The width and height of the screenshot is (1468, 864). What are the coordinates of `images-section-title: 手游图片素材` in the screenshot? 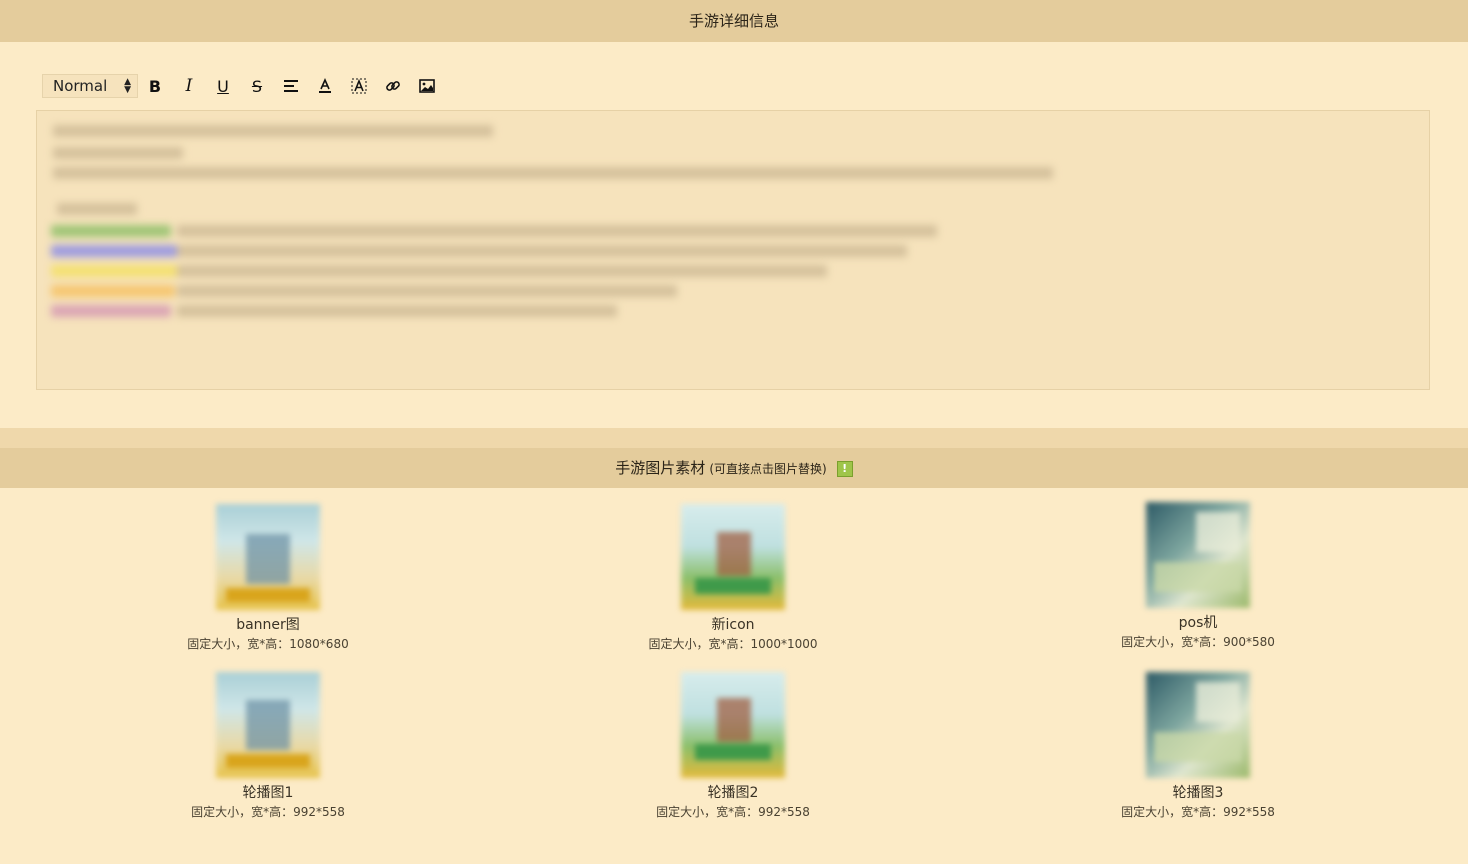 It's located at (660, 468).